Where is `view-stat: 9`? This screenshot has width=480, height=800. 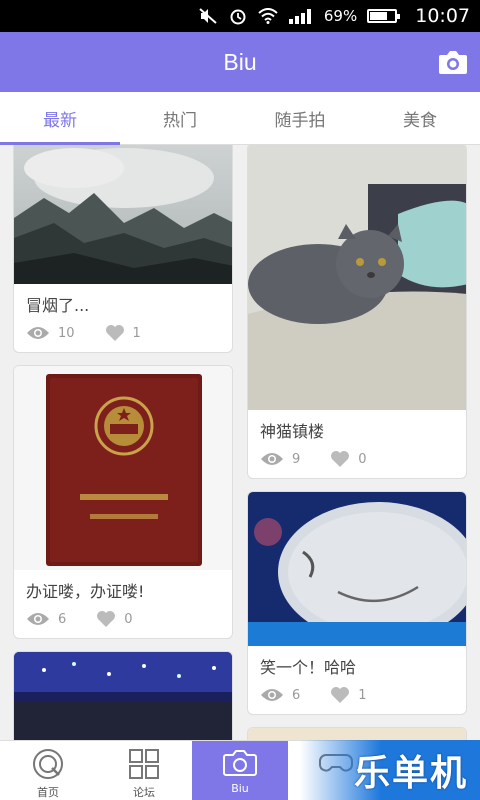
view-stat: 9 is located at coordinates (280, 459).